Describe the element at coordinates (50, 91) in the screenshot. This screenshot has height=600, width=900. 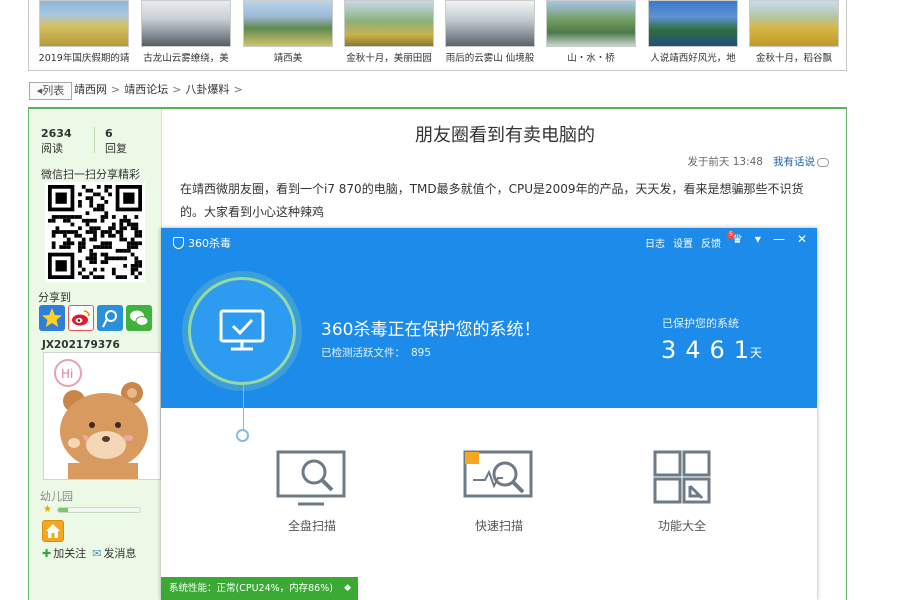
I see `list-button: ◂列表` at that location.